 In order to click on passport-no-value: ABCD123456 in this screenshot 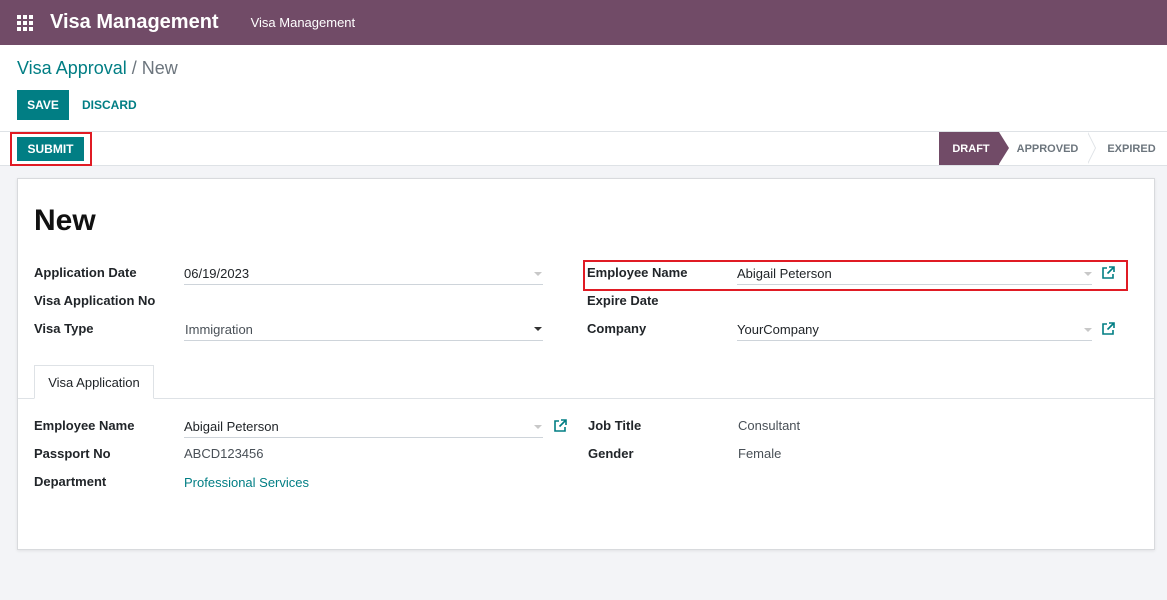, I will do `click(224, 453)`.